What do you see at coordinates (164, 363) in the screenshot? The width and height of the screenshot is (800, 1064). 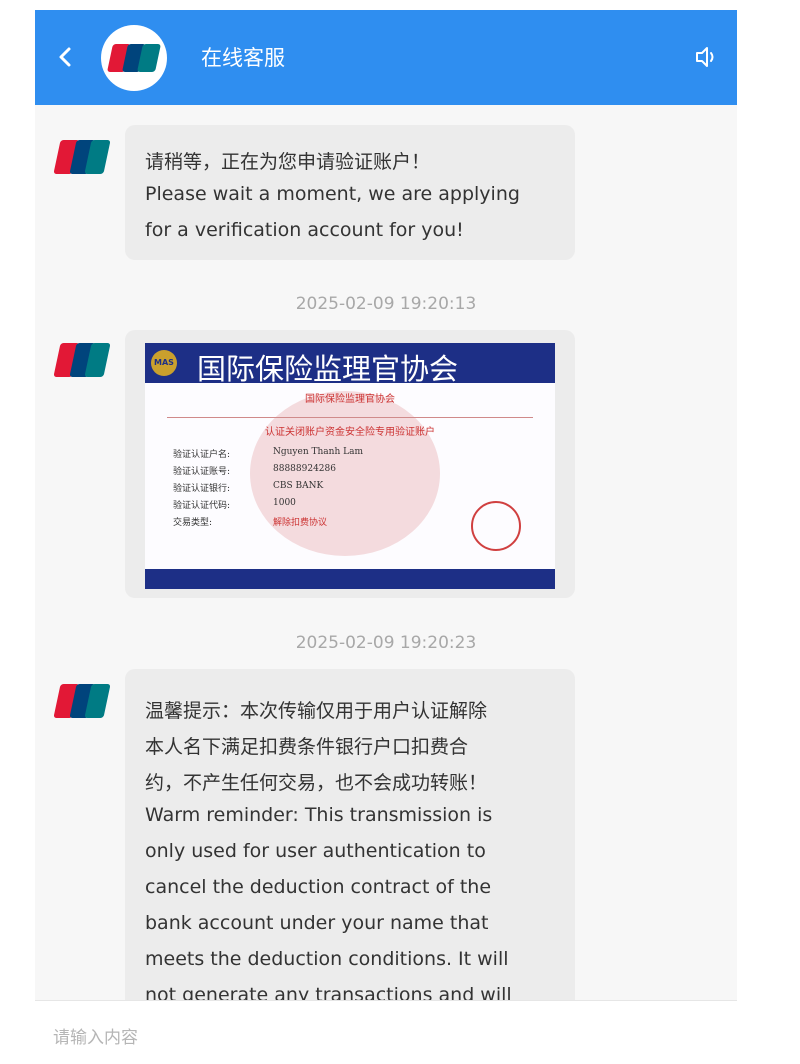 I see `mas-badge: MAS` at bounding box center [164, 363].